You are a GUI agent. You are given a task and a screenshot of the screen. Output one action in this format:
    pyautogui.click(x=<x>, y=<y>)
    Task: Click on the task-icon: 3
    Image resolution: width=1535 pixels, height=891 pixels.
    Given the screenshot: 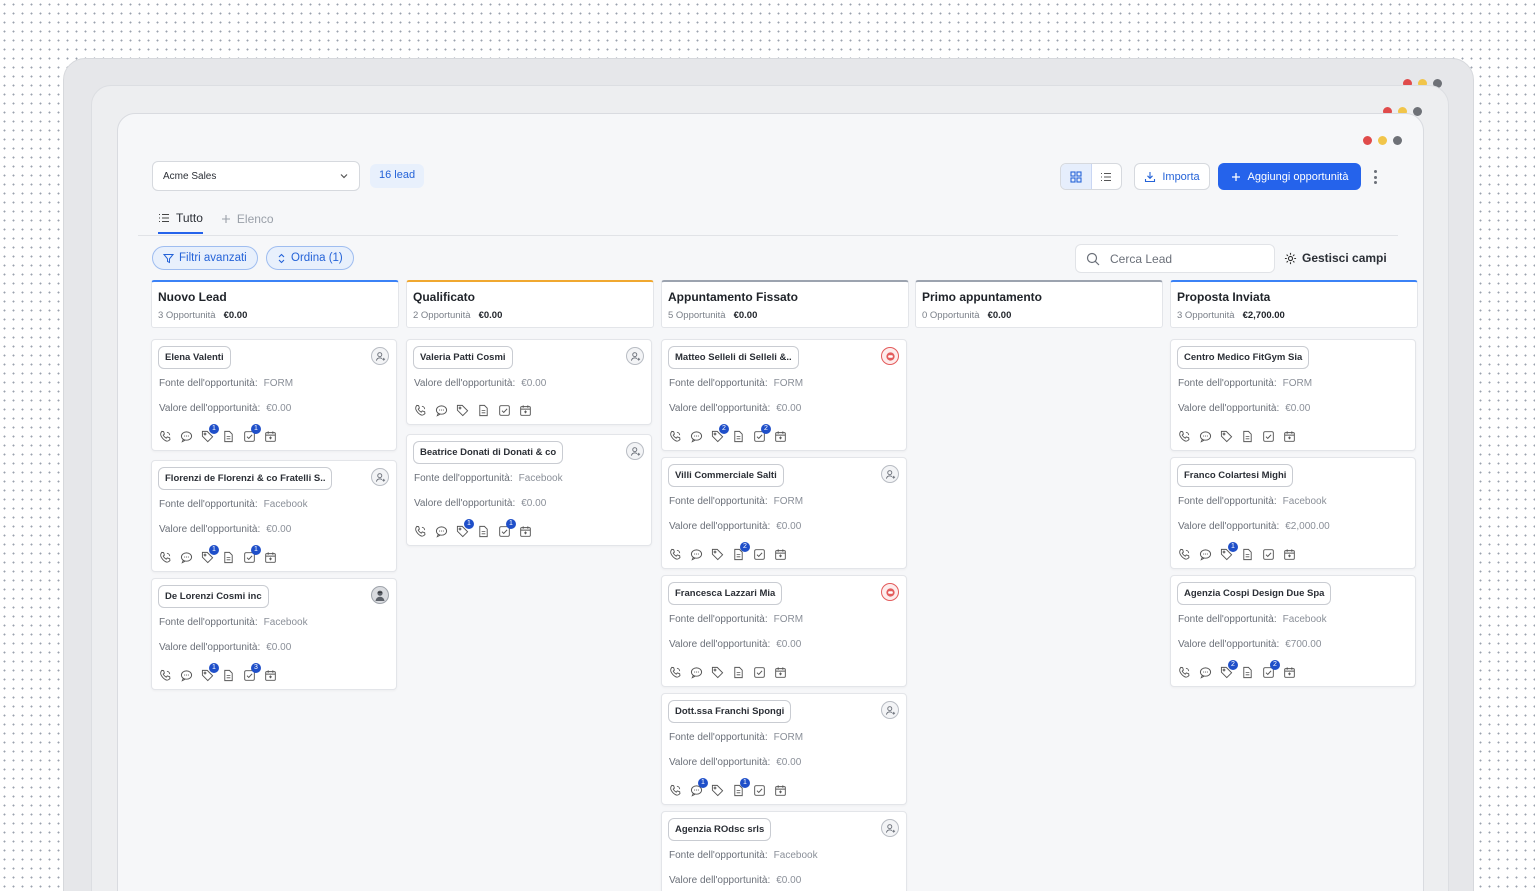 What is the action you would take?
    pyautogui.click(x=252, y=672)
    